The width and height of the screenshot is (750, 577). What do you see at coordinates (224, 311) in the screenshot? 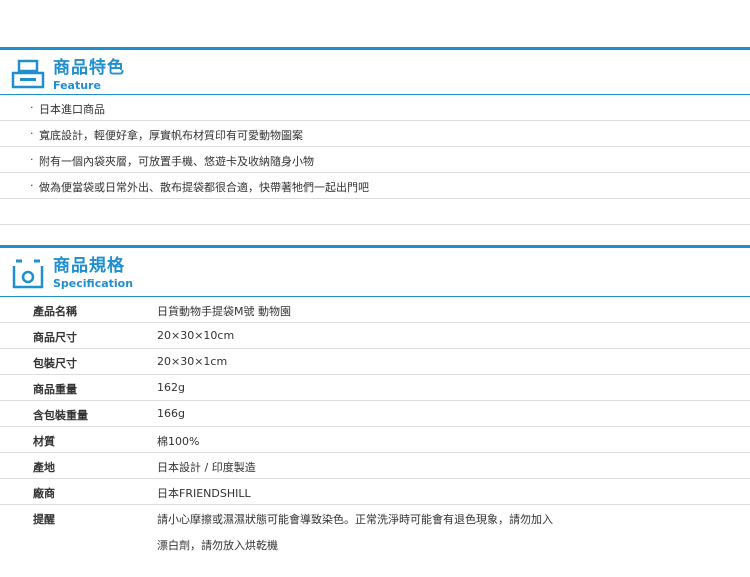
I see `spec-value: 日貨動物手提袋M號 動物園` at bounding box center [224, 311].